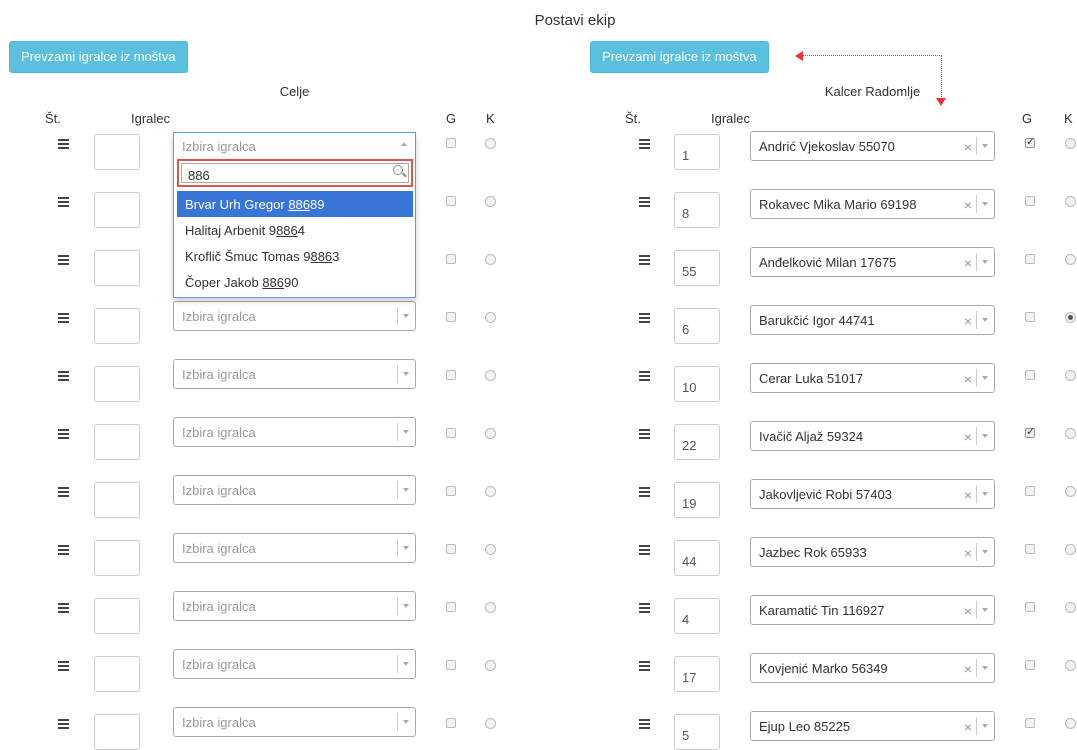 This screenshot has height=750, width=1077. Describe the element at coordinates (295, 173) in the screenshot. I see `player-search-box: 886` at that location.